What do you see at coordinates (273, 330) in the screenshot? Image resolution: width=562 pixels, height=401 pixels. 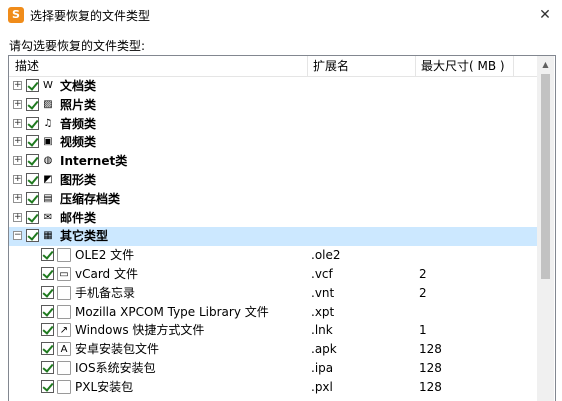 I see `file-type-row: ↗ Windows 快捷方式文件 .lnk 1` at bounding box center [273, 330].